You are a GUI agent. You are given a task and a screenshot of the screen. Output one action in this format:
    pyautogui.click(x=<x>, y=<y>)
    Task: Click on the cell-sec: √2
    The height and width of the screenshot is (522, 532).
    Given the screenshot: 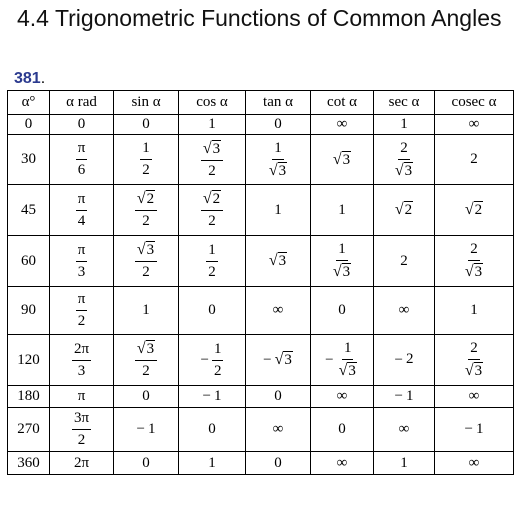 What is the action you would take?
    pyautogui.click(x=404, y=210)
    